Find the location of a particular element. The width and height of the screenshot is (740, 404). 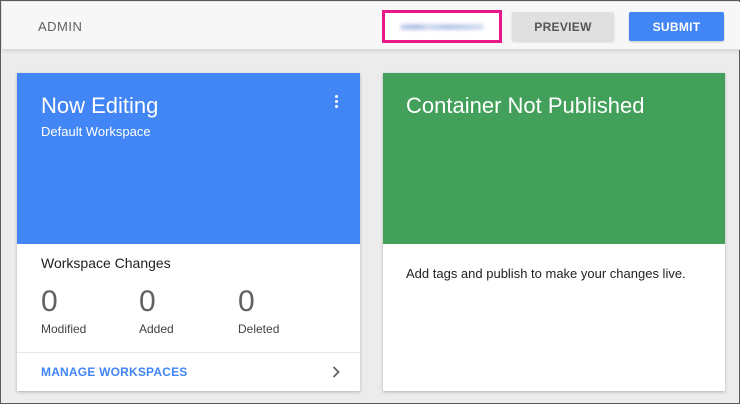

top-bar: ADMIN PREVIEW SUBMIT is located at coordinates (371, 26).